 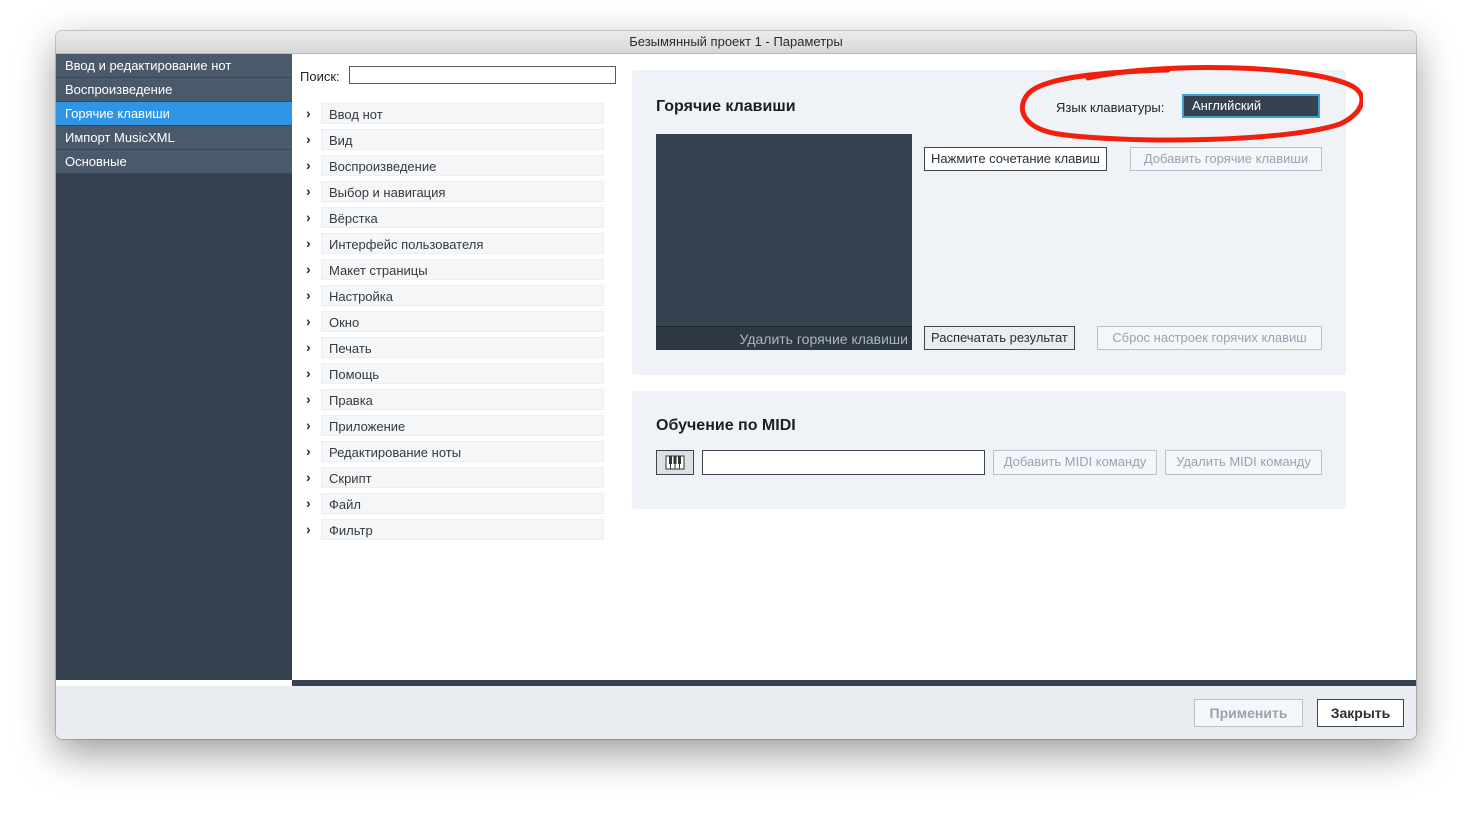 I want to click on sidebar-item-hotkeys: Горячие клавиши, so click(x=174, y=114).